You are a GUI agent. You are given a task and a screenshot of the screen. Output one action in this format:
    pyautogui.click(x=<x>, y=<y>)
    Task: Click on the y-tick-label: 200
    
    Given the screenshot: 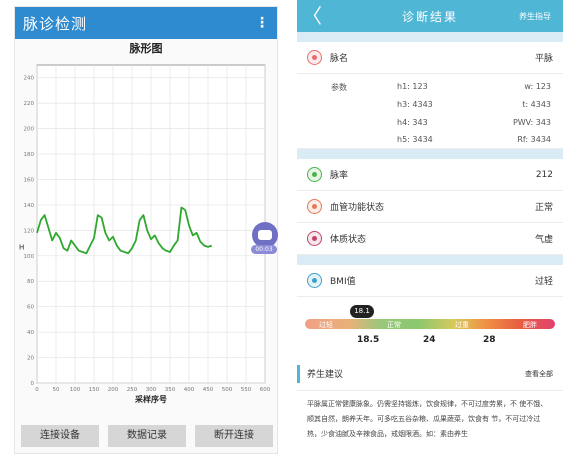 What is the action you would take?
    pyautogui.click(x=29, y=130)
    